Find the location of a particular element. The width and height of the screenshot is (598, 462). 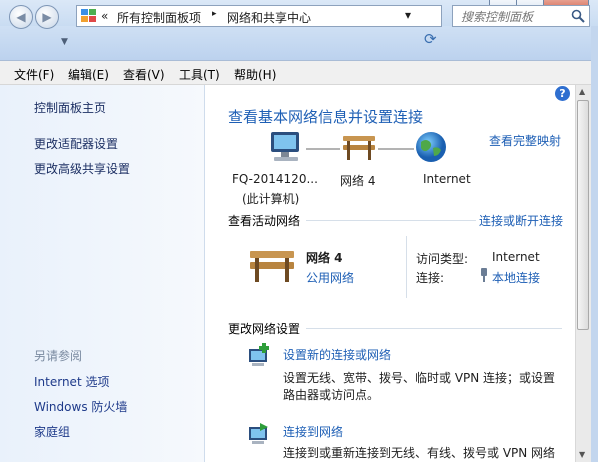

setup-new-connection-link: 设置新的连接或网络 is located at coordinates (337, 354).